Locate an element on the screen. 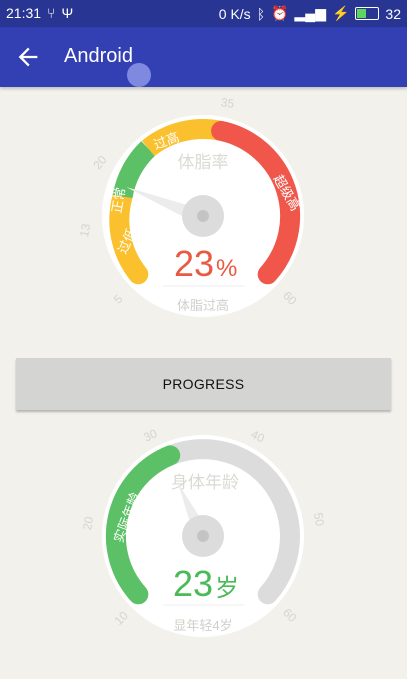 This screenshot has width=407, height=679. body-age-caption: 显年轻4岁 is located at coordinates (202, 625).